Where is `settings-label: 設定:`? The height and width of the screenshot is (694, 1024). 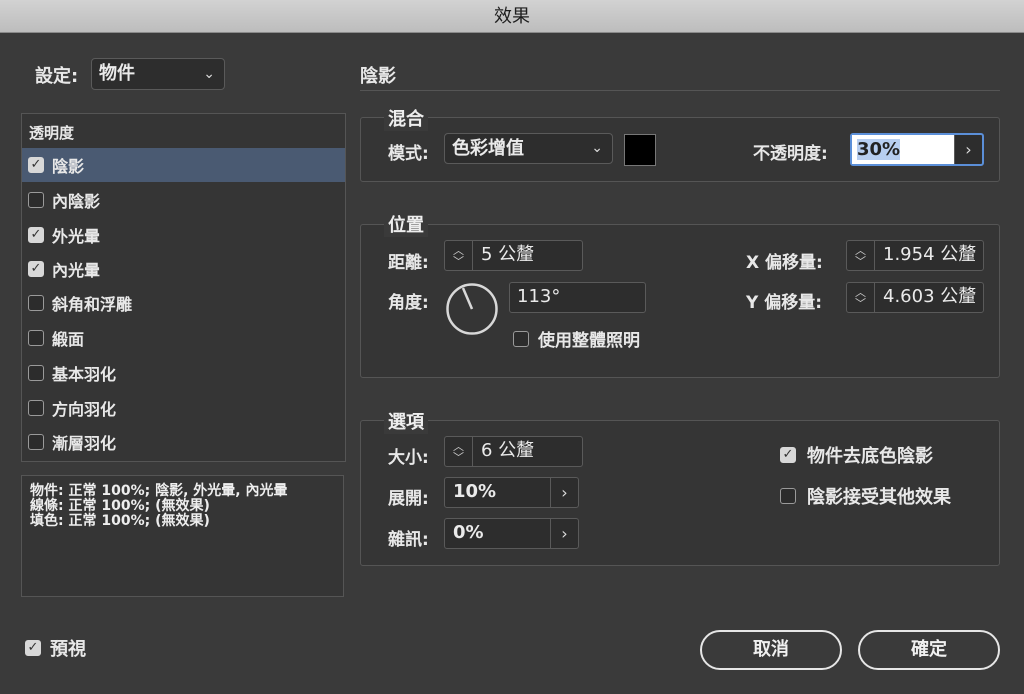 settings-label: 設定: is located at coordinates (57, 76).